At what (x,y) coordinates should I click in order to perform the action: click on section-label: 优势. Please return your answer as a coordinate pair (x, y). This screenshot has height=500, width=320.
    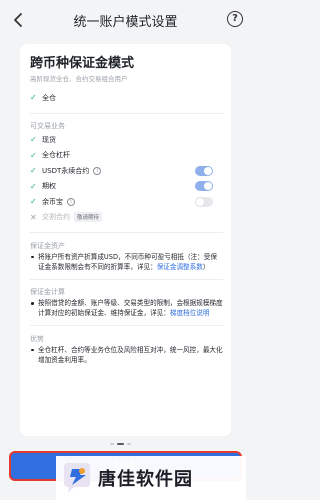
    Looking at the image, I should click on (37, 338).